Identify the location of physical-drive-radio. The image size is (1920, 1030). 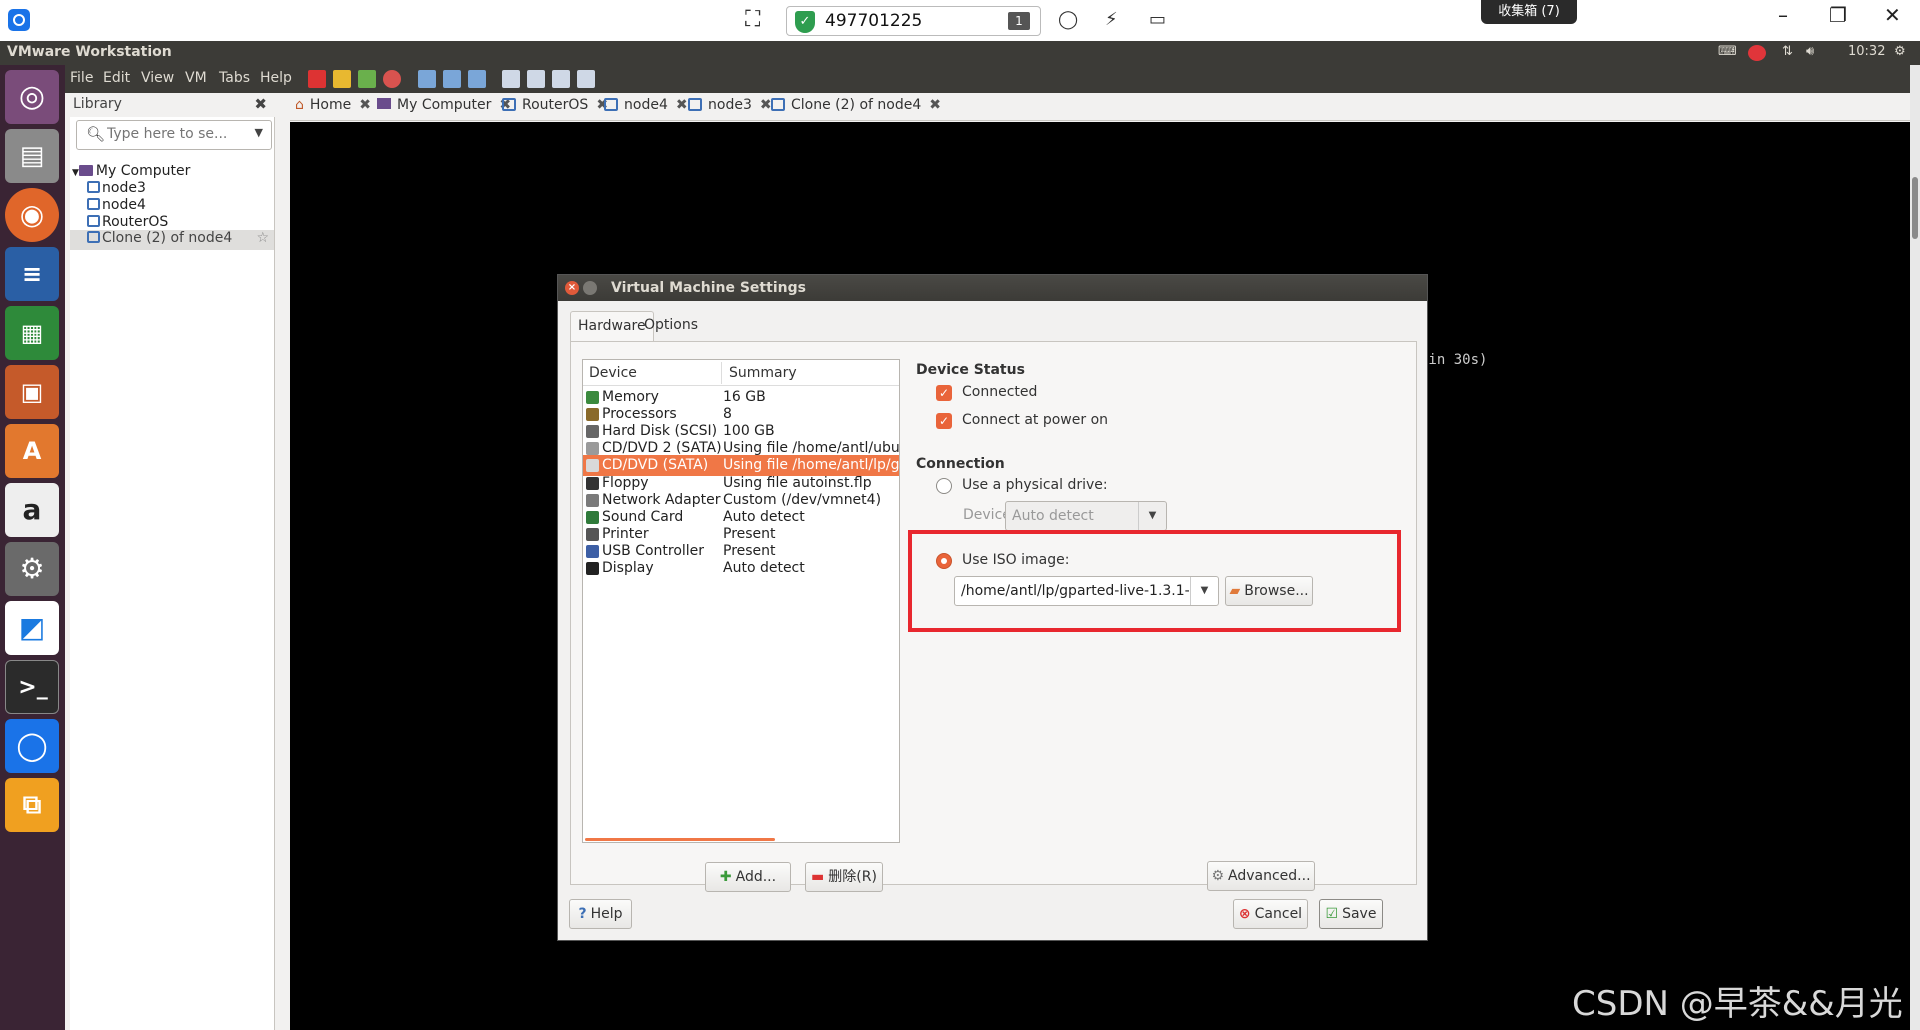
(944, 486).